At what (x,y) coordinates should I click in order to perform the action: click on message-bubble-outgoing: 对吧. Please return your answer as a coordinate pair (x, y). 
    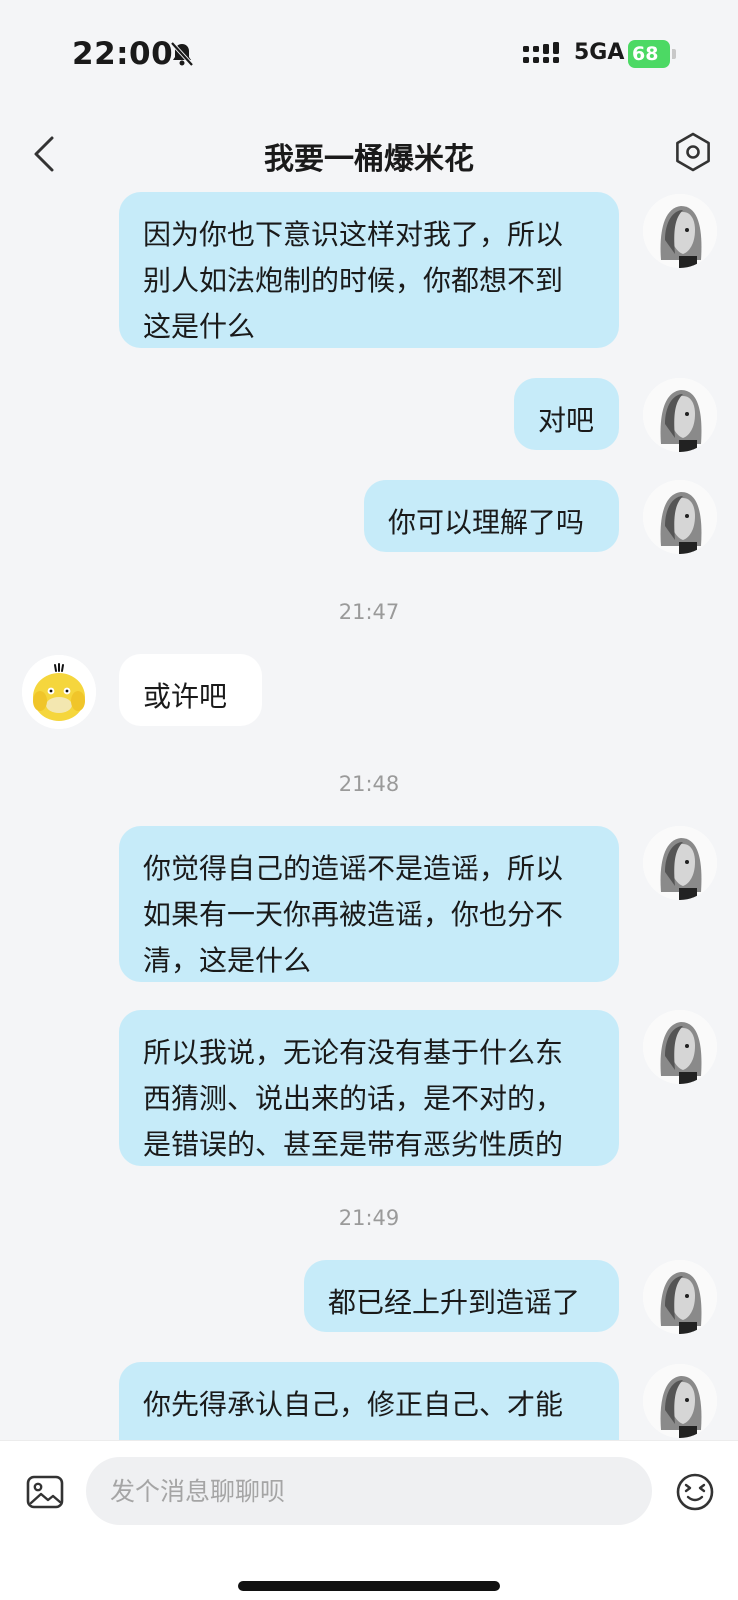
    Looking at the image, I should click on (566, 414).